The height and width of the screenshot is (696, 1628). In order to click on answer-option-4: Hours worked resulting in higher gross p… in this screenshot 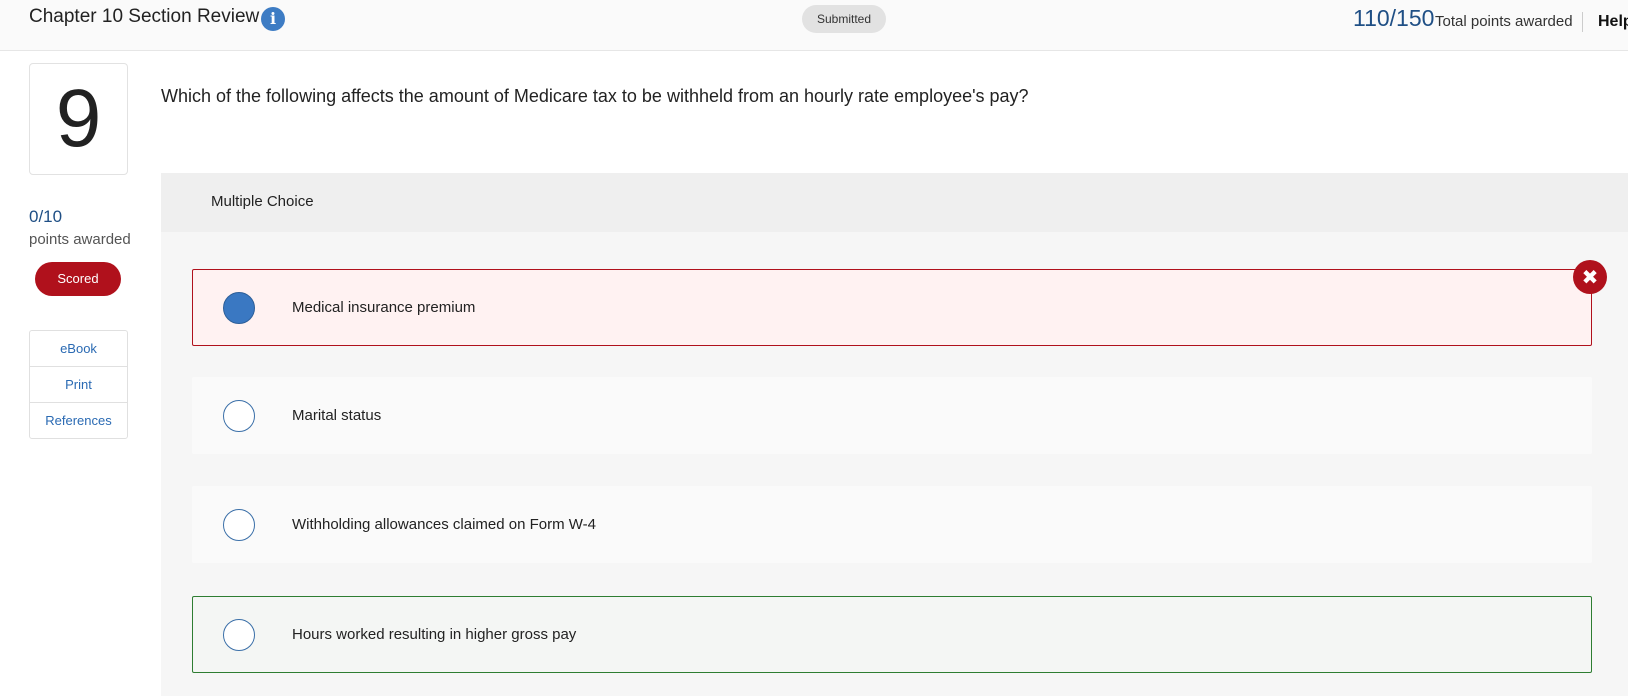, I will do `click(892, 634)`.